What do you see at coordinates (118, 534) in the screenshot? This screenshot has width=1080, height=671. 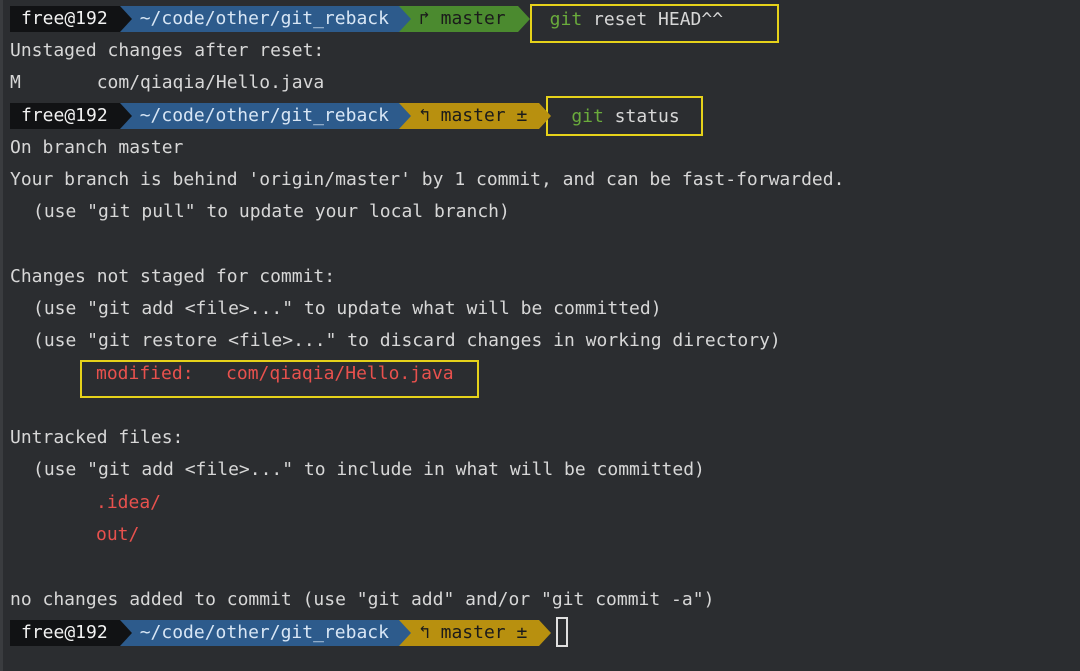 I see `untracked-file-entry: out/` at bounding box center [118, 534].